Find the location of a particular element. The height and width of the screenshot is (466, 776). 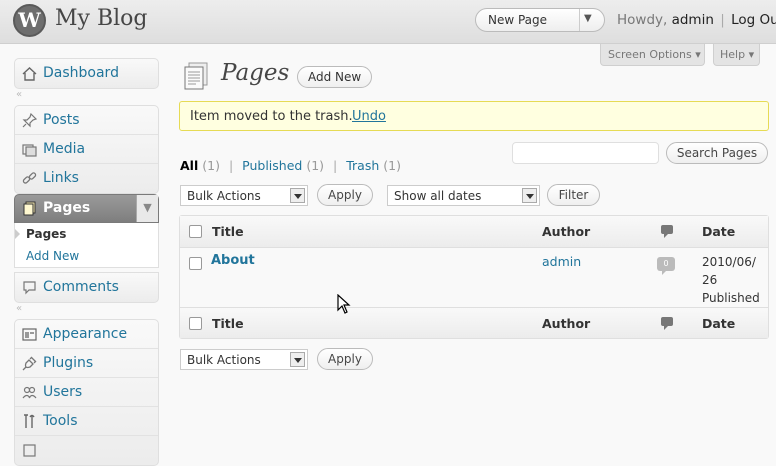

submenu-label-add-new: Add New is located at coordinates (52, 256).